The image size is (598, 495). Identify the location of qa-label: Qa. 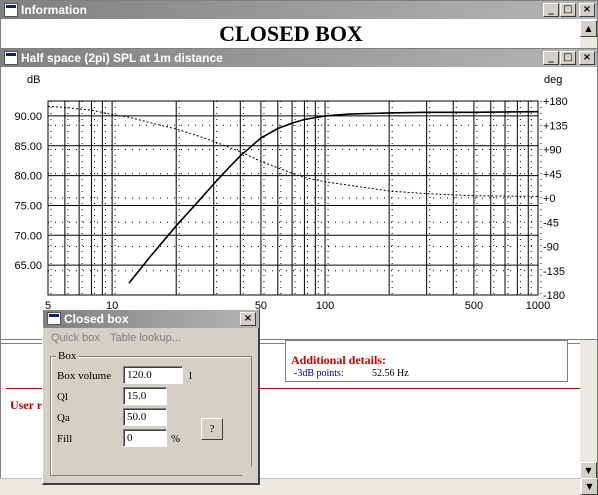
(63, 418).